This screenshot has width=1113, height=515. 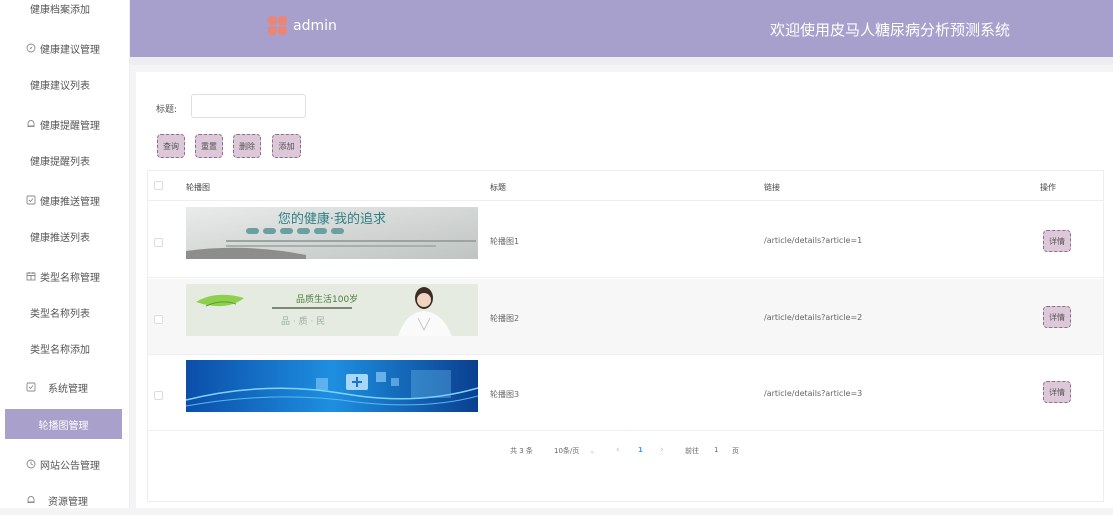 I want to click on header-divider, so click(x=621, y=61).